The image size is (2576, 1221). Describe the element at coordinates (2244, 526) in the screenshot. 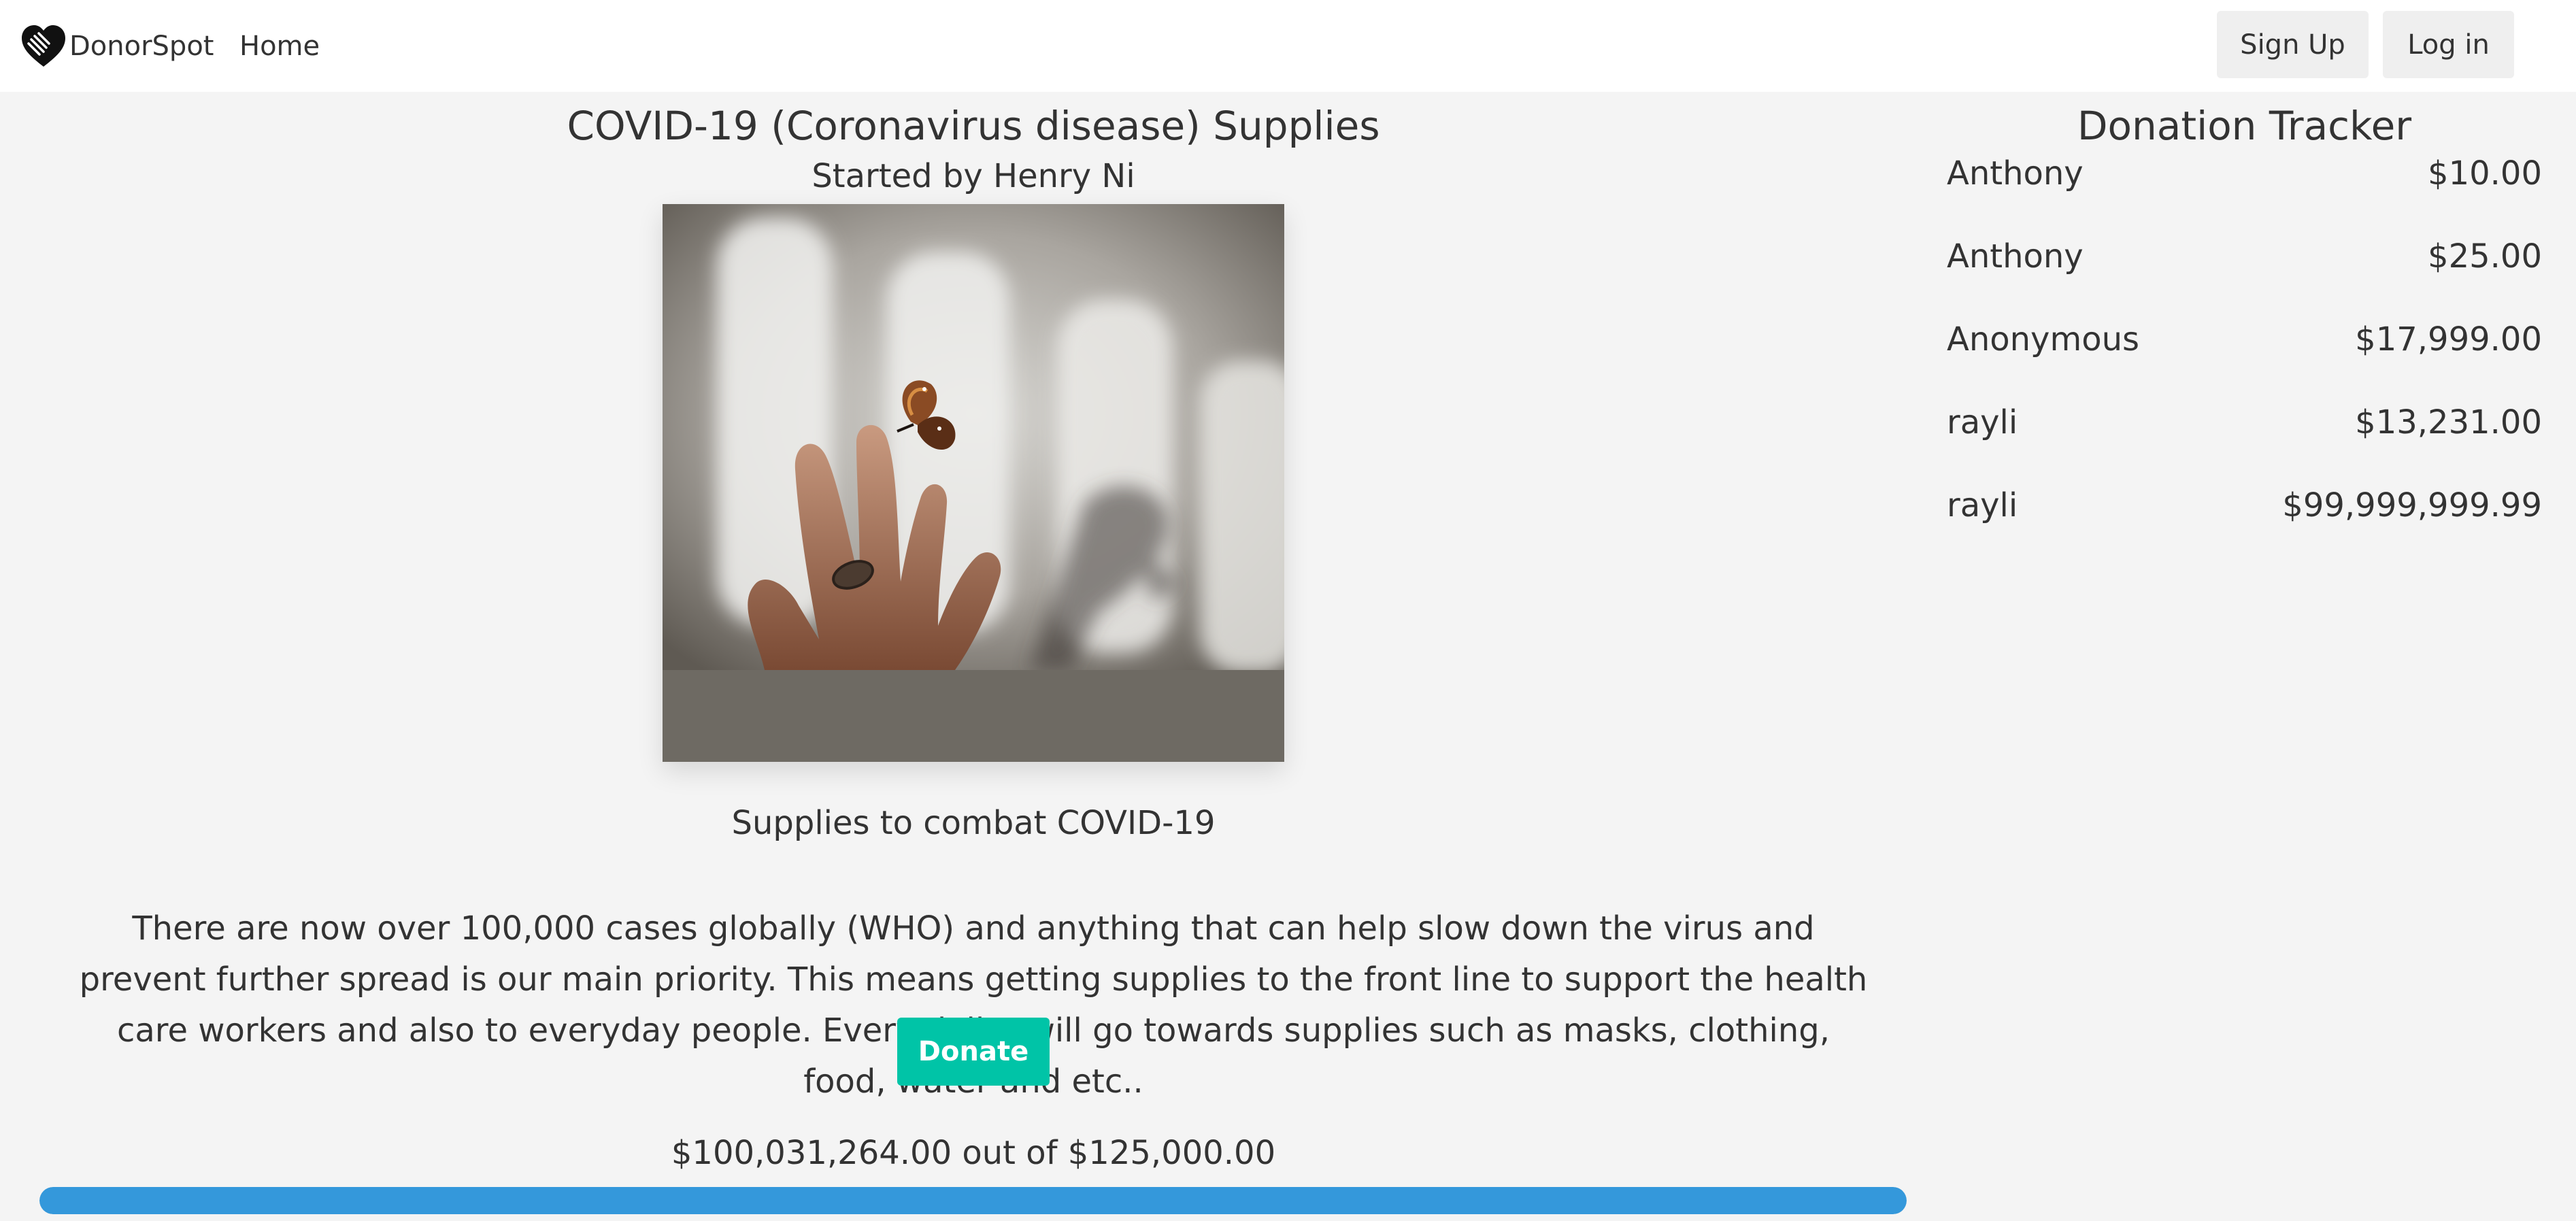

I see `donation-row: rayli $99,999,999.99` at that location.